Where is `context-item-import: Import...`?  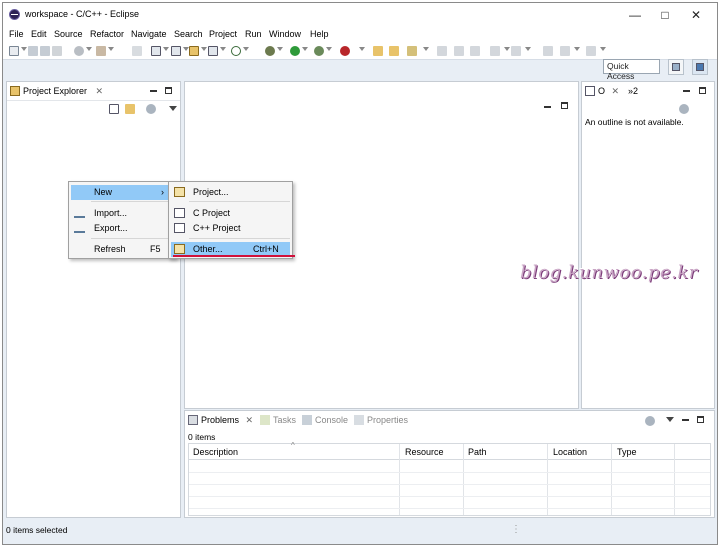
context-item-import: Import... is located at coordinates (122, 213).